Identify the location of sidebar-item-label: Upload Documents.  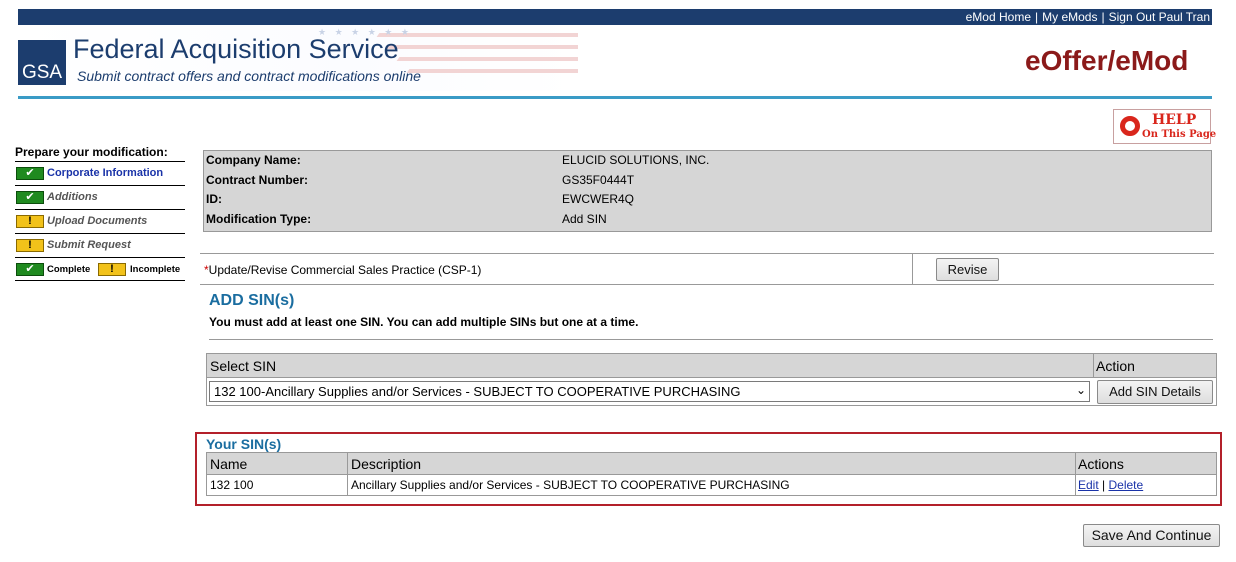
(97, 221).